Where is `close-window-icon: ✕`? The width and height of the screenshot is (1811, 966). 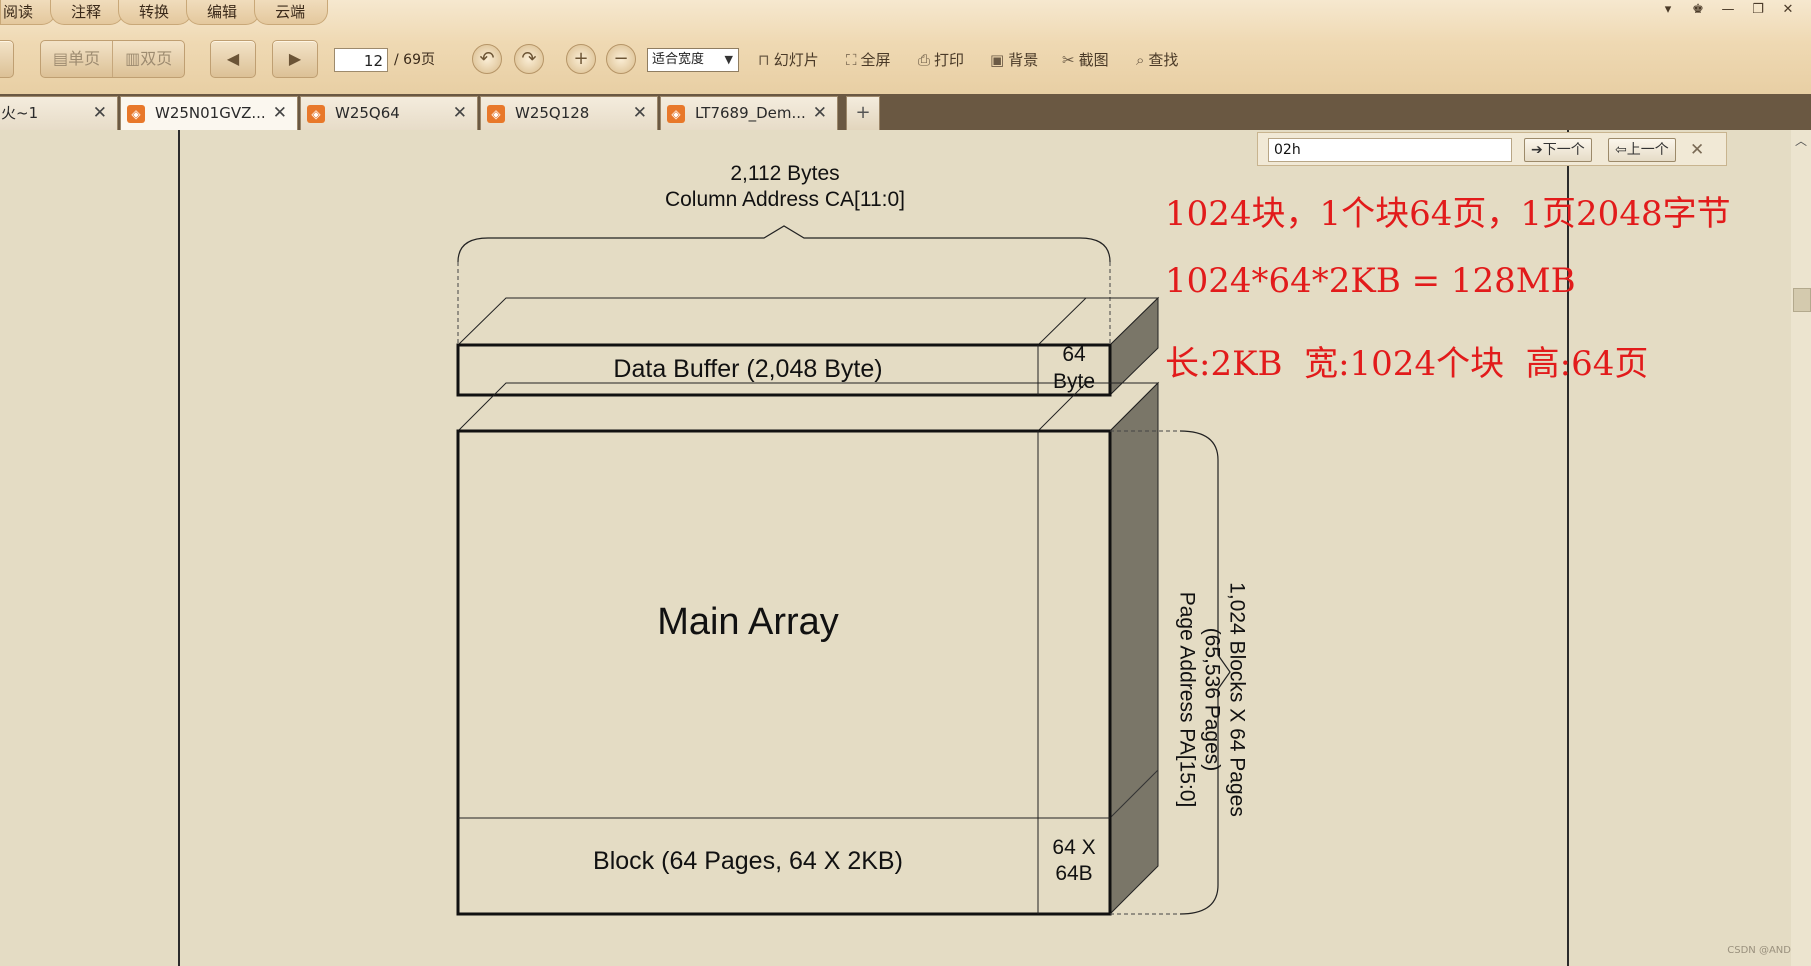 close-window-icon: ✕ is located at coordinates (1788, 9).